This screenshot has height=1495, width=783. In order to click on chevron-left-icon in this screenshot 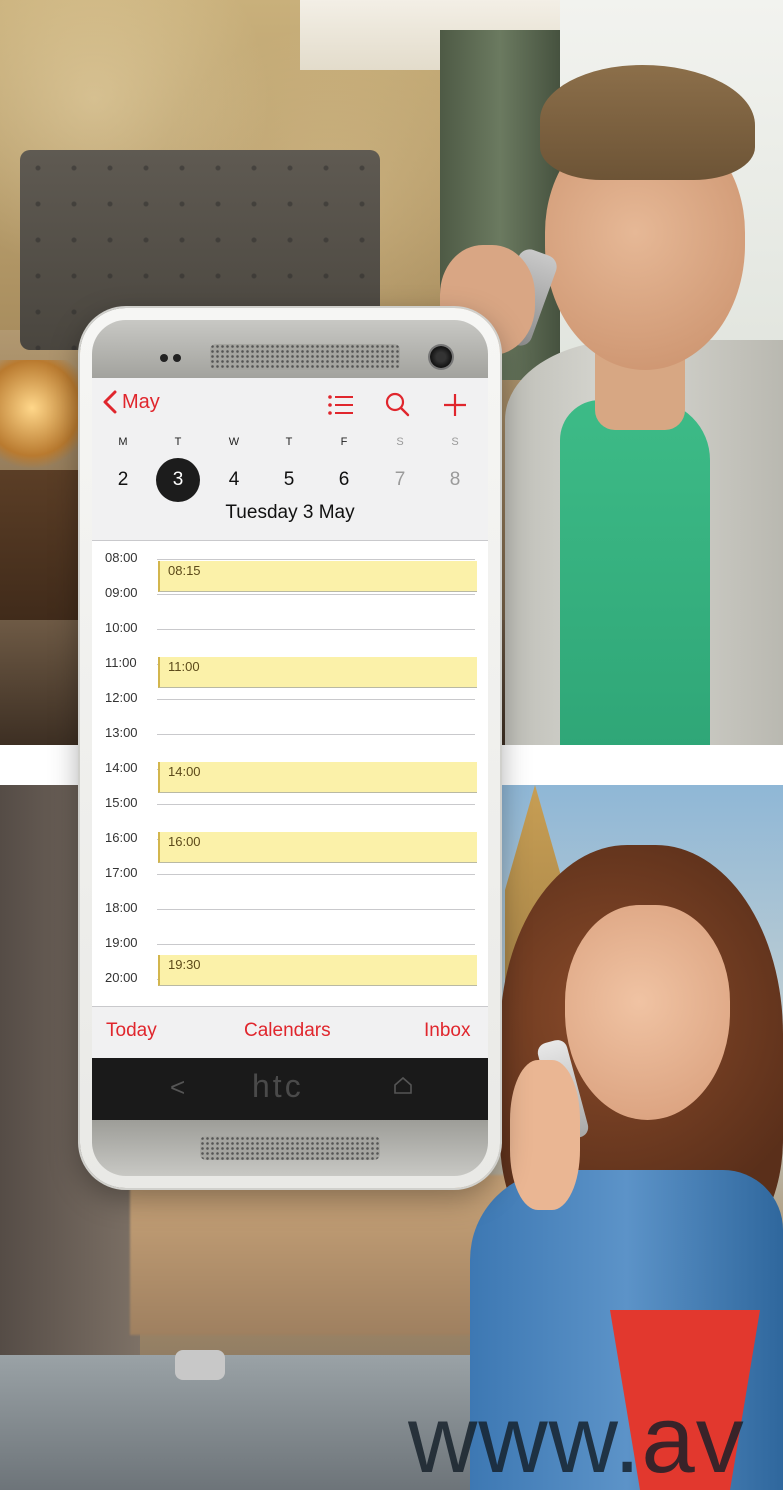, I will do `click(110, 402)`.